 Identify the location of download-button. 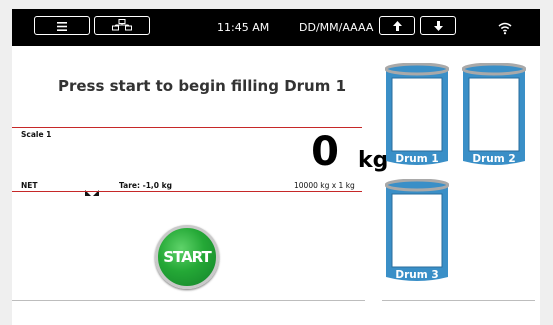
(438, 25).